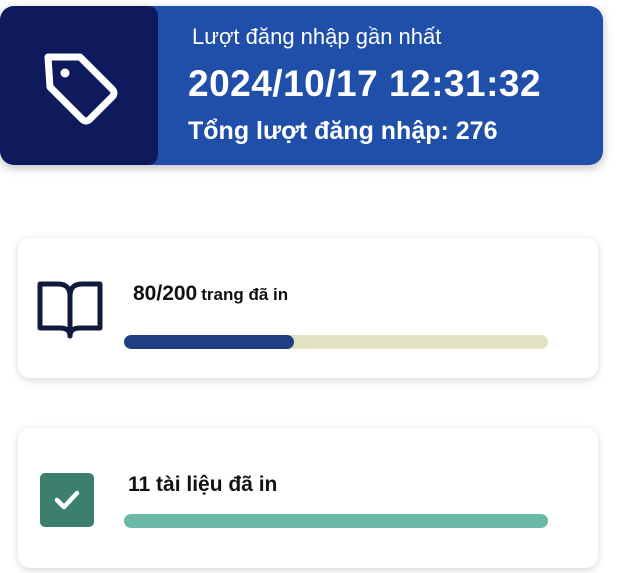  I want to click on last-login-datetime: 2024/10/17 12:31:32, so click(365, 83).